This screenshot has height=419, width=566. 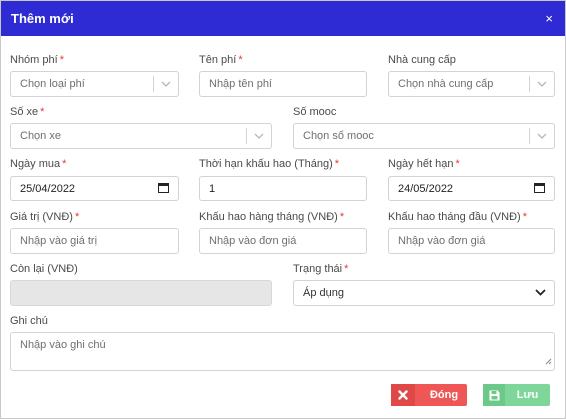 I want to click on first-month-depreciation-input: Nhập vào đơn giá, so click(x=471, y=241).